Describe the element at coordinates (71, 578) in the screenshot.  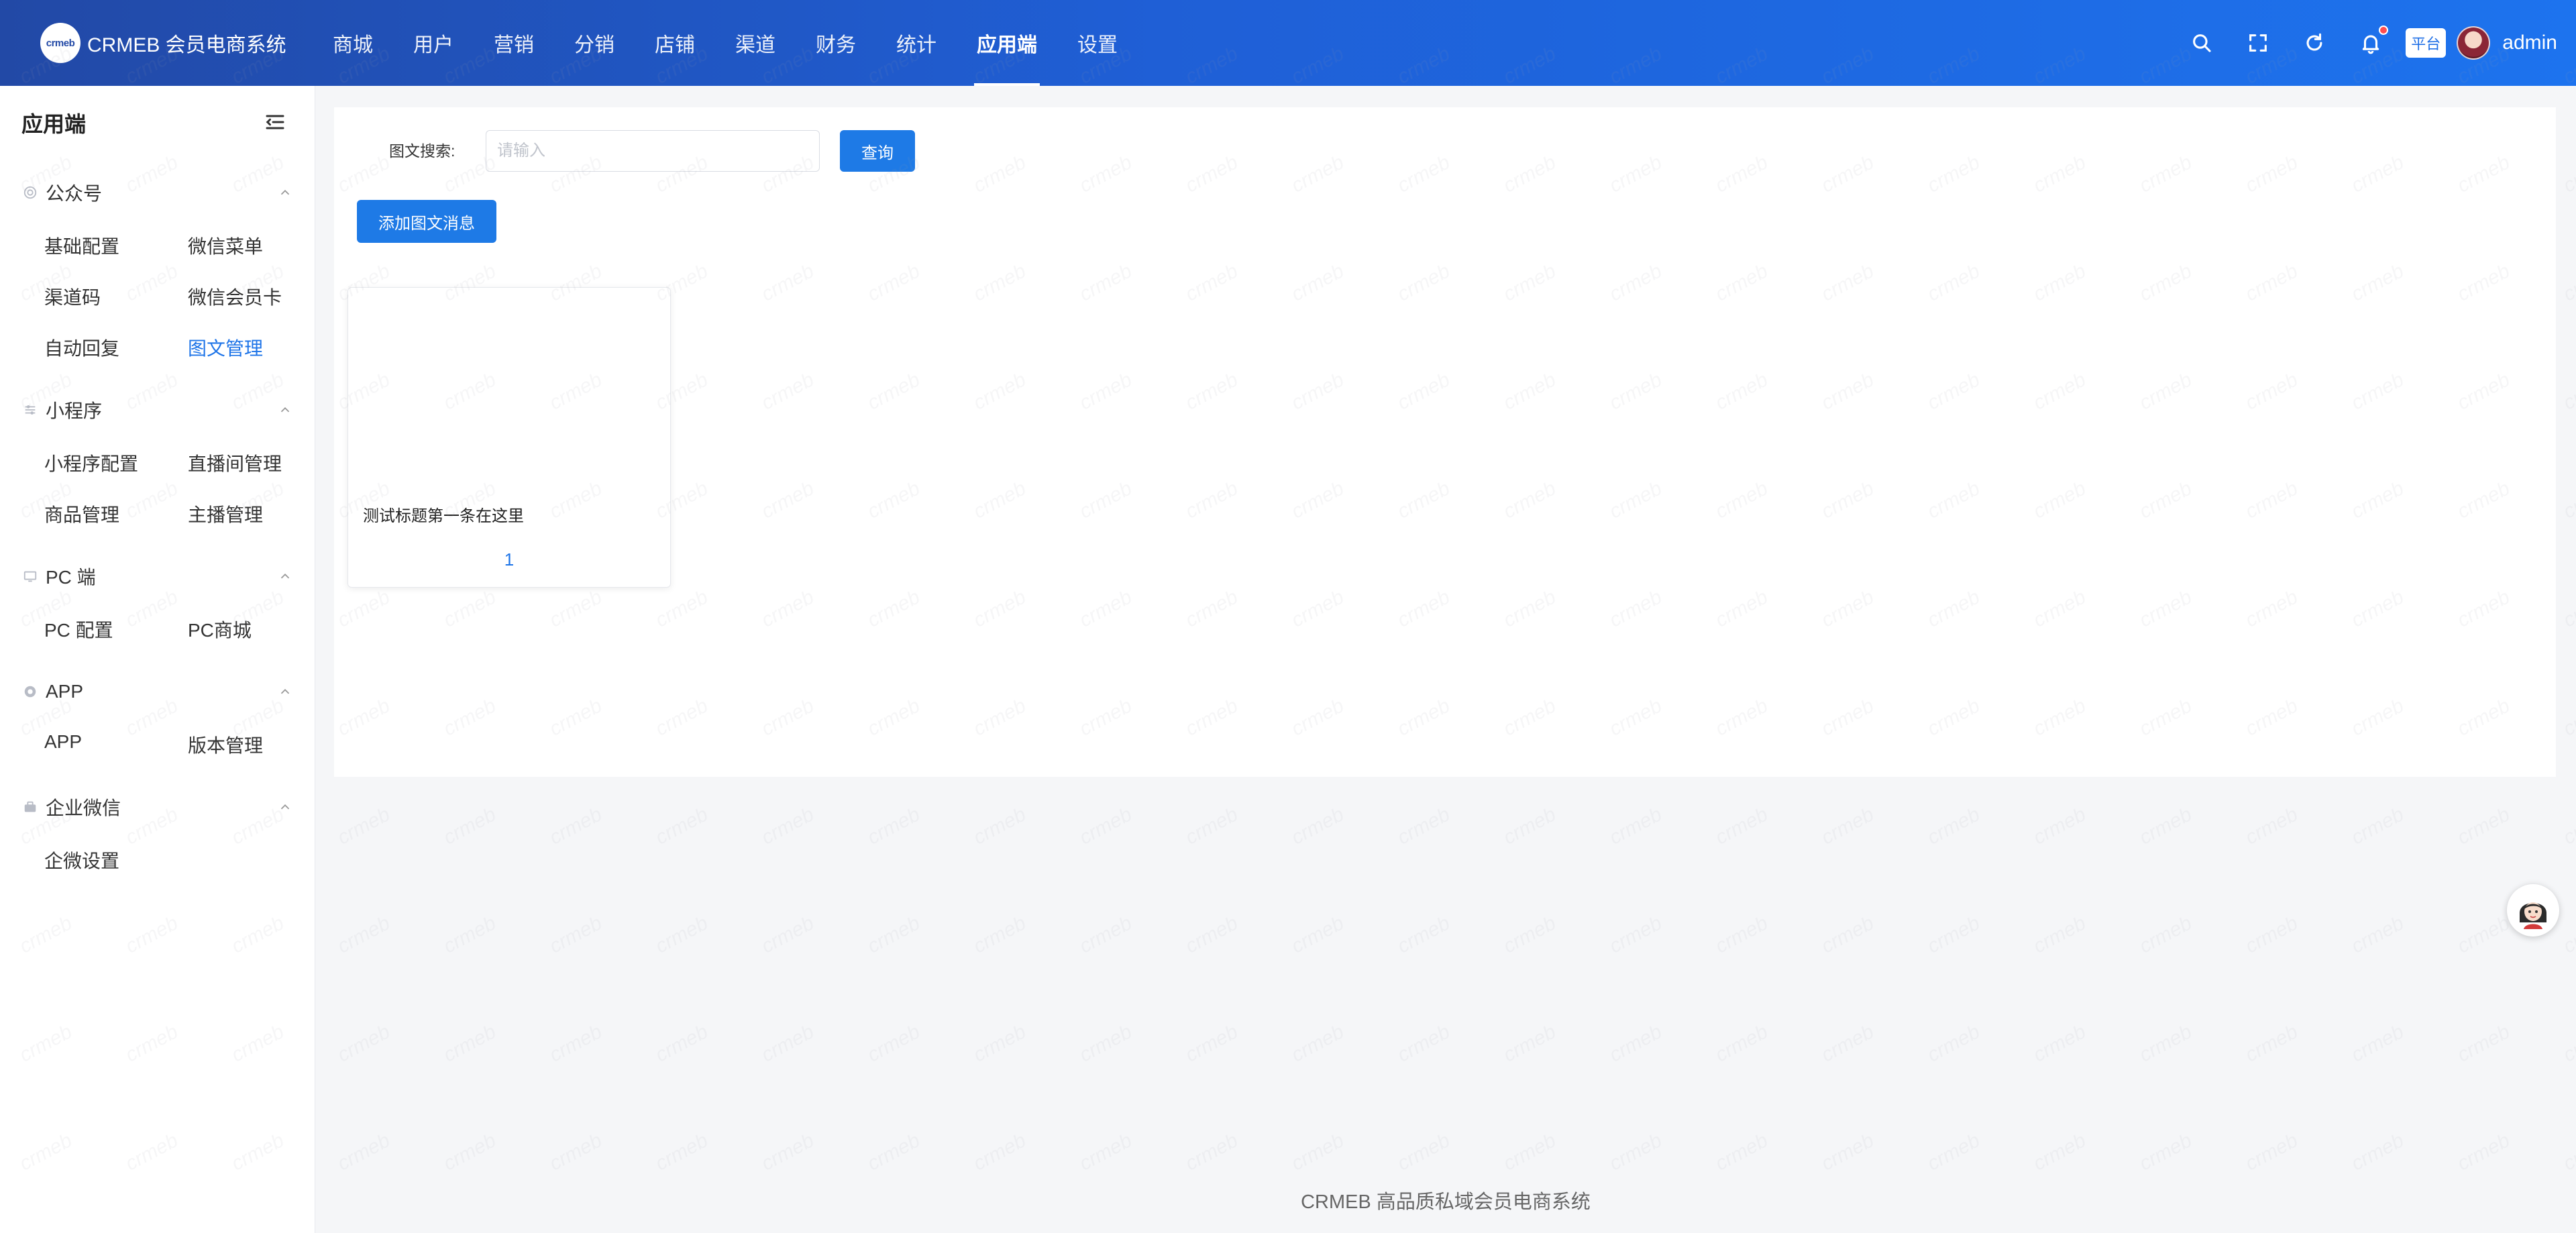
I see `group-label: PC 端` at that location.